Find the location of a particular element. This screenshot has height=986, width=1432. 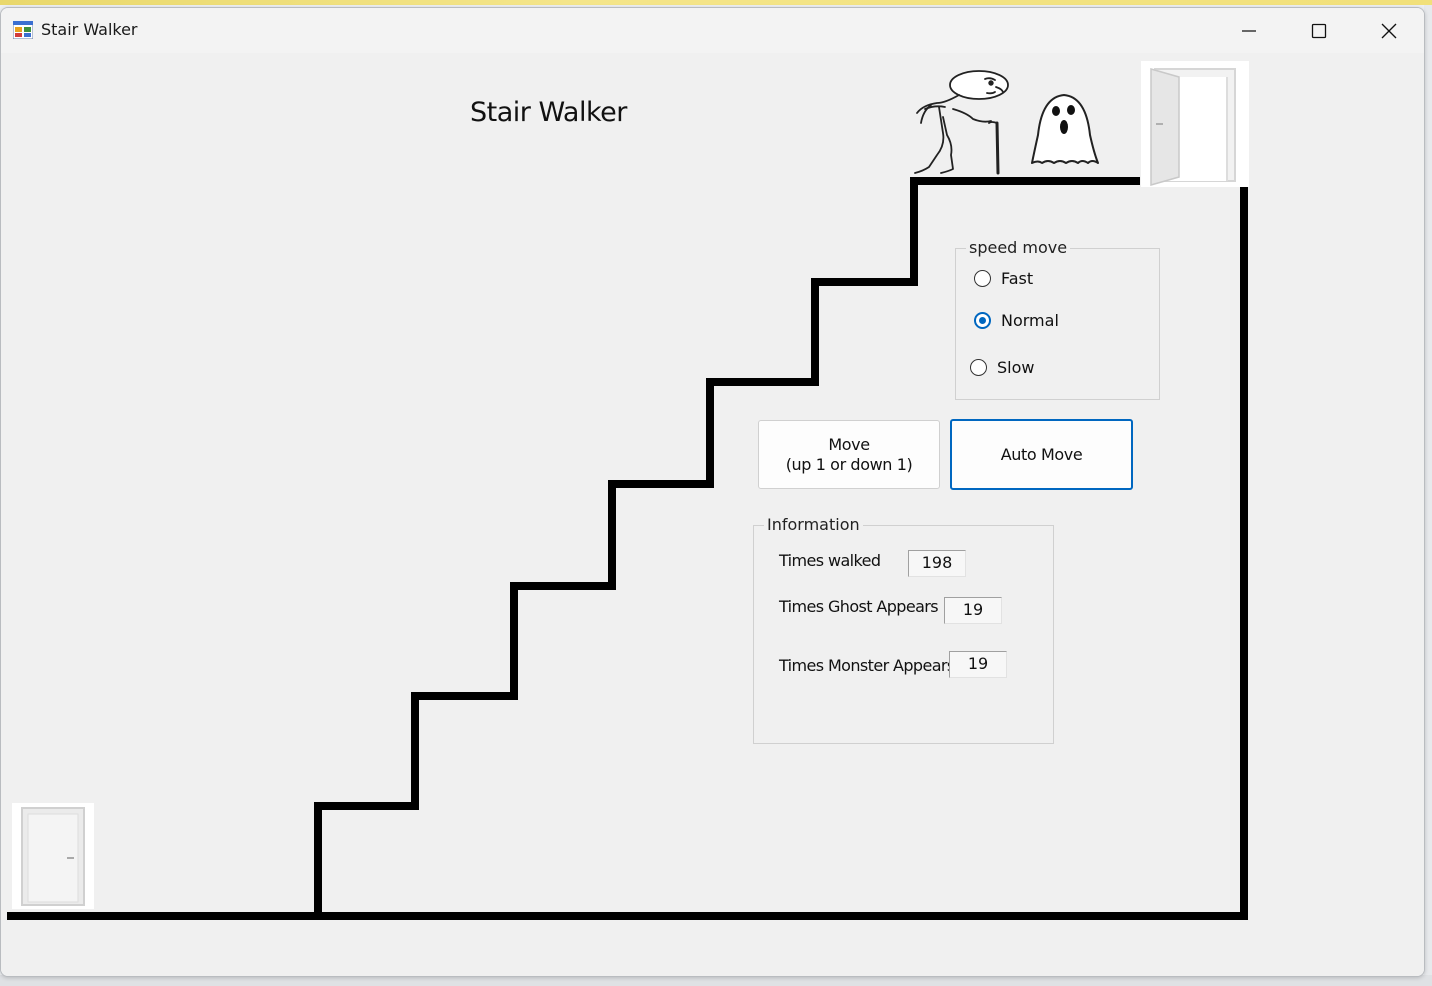

ghost-appears-label: Times Ghost Appears is located at coordinates (859, 606).